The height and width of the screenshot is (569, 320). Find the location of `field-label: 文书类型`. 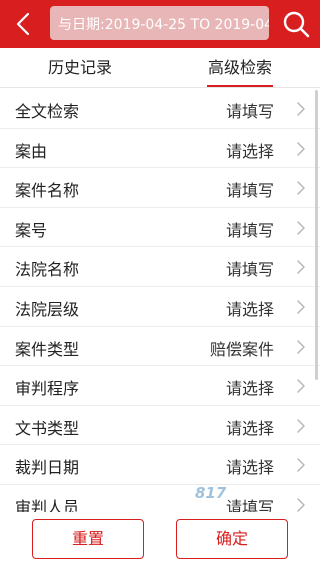

field-label: 文书类型 is located at coordinates (47, 428).